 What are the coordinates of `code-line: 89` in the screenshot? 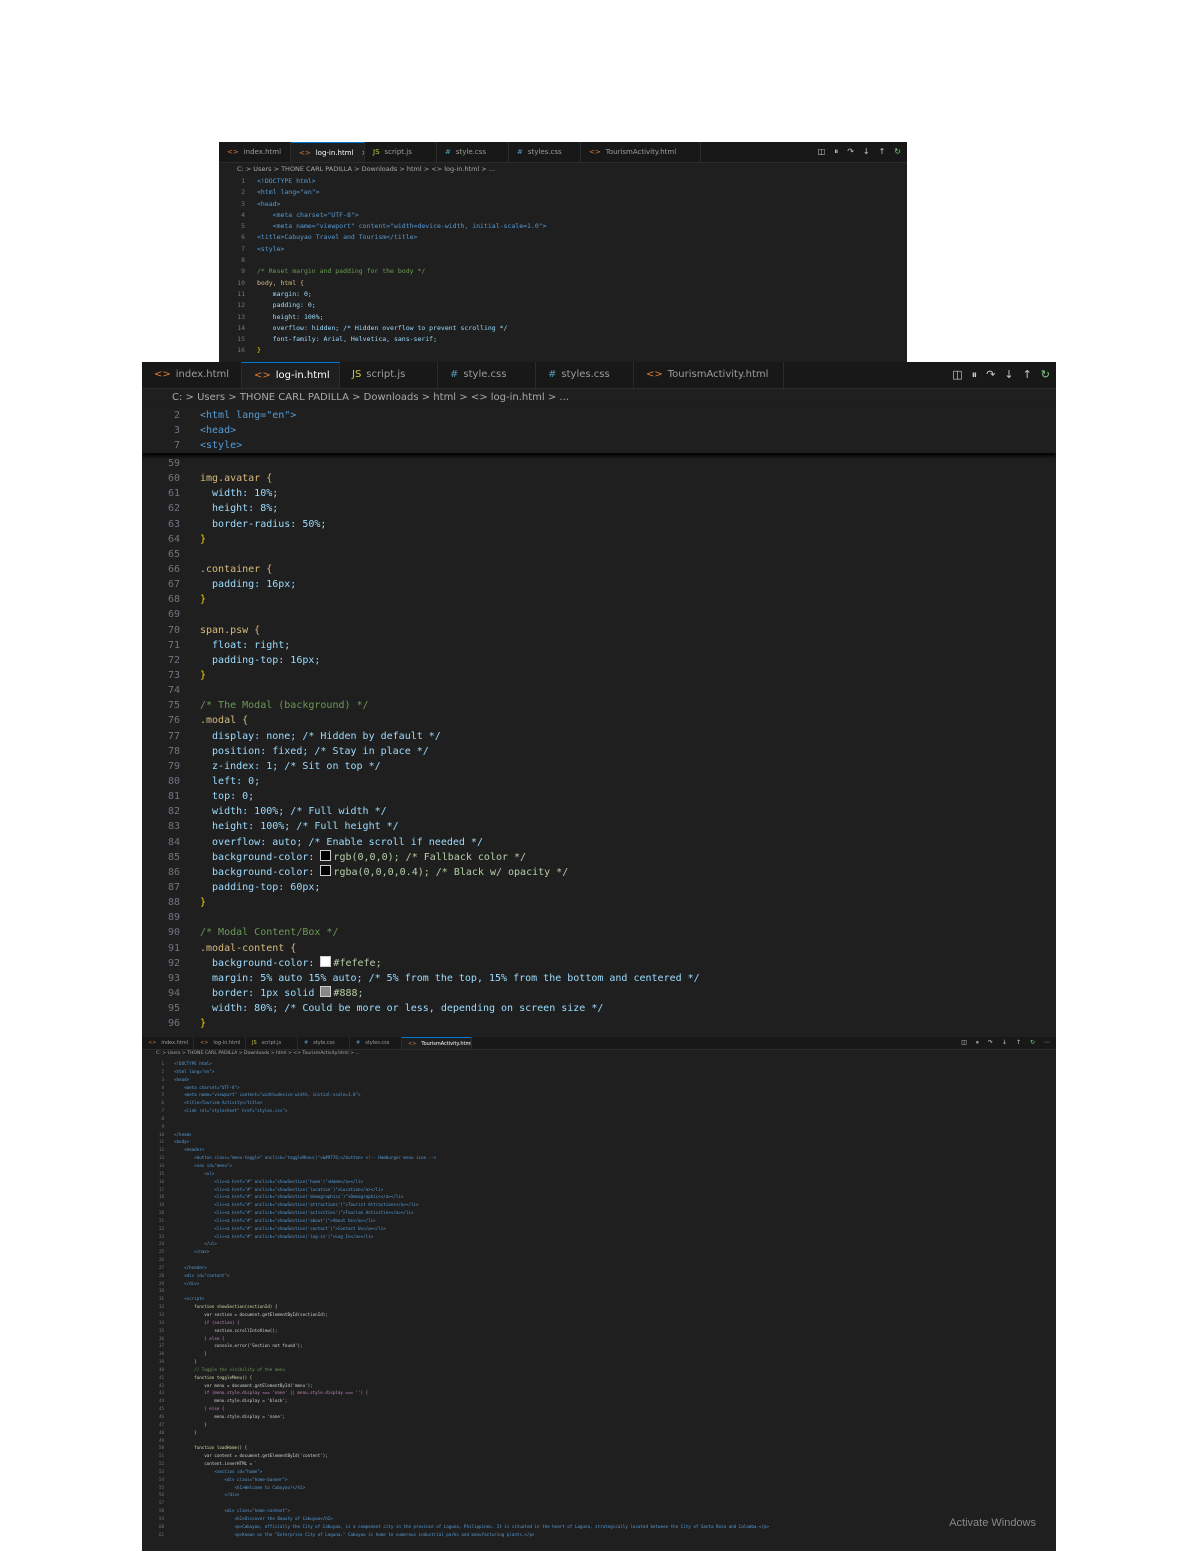 It's located at (599, 917).